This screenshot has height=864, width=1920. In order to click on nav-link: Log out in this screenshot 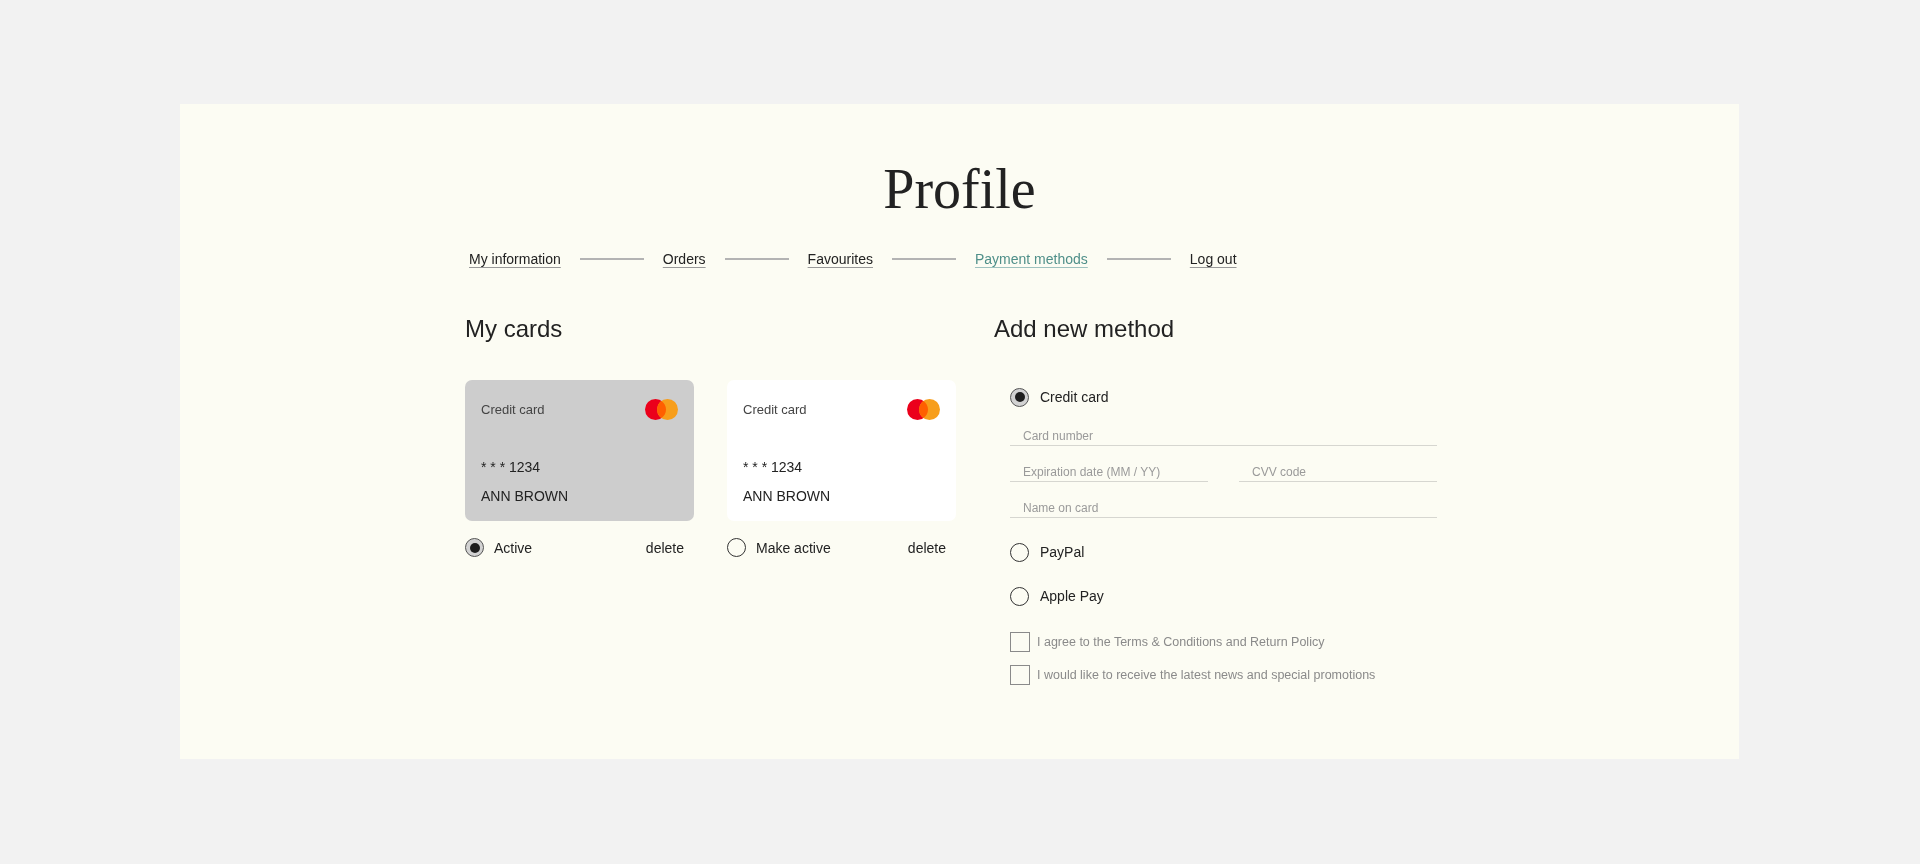, I will do `click(1213, 259)`.